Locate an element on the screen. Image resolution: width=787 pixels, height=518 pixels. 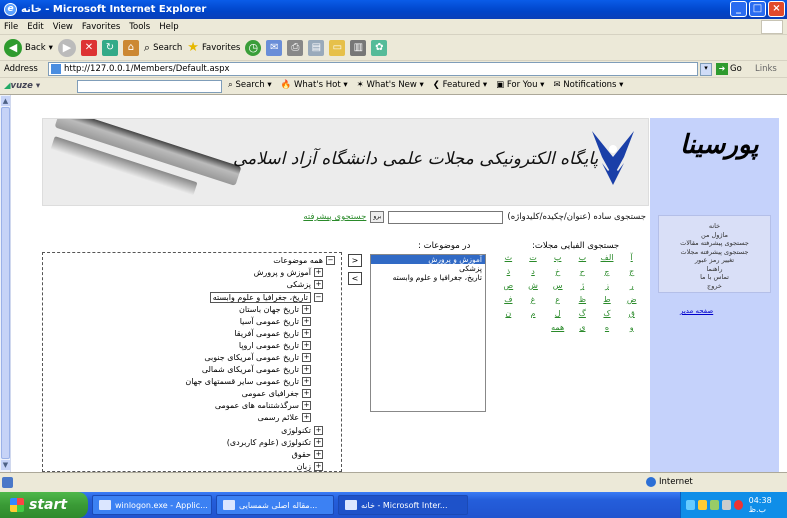
go-button: ➜ Go is located at coordinates (729, 69).